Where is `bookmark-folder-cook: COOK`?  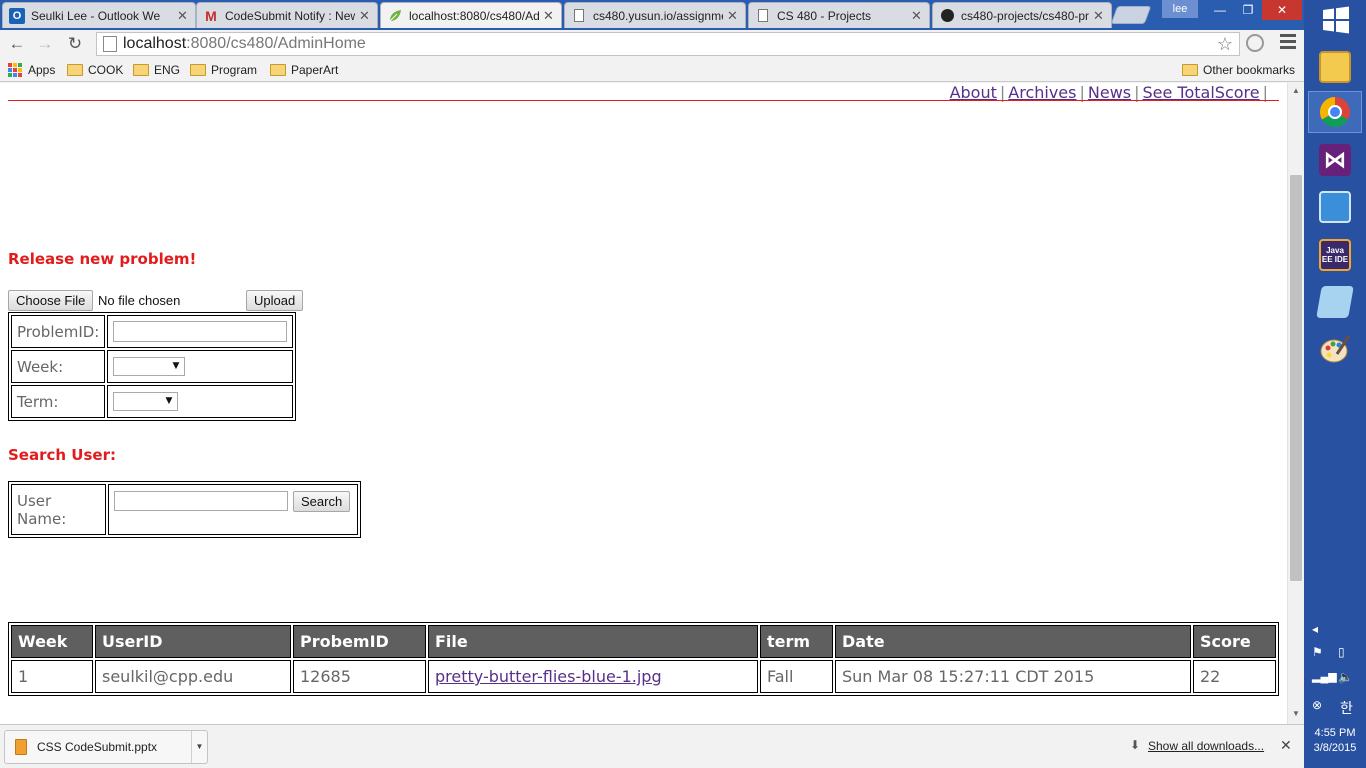
bookmark-folder-cook: COOK is located at coordinates (95, 70).